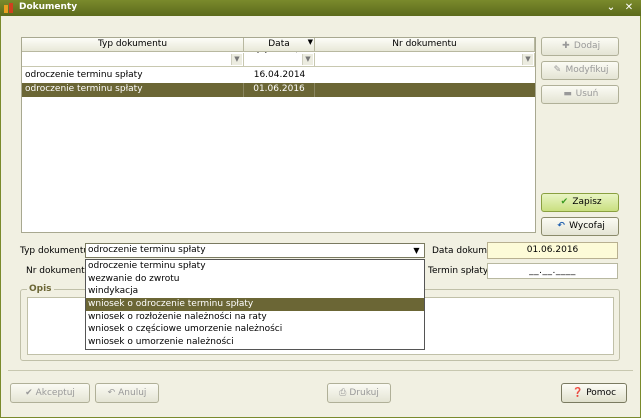  What do you see at coordinates (255, 250) in the screenshot?
I see `typ-dokumentu-combo: odroczenie terminu spłaty ▼` at bounding box center [255, 250].